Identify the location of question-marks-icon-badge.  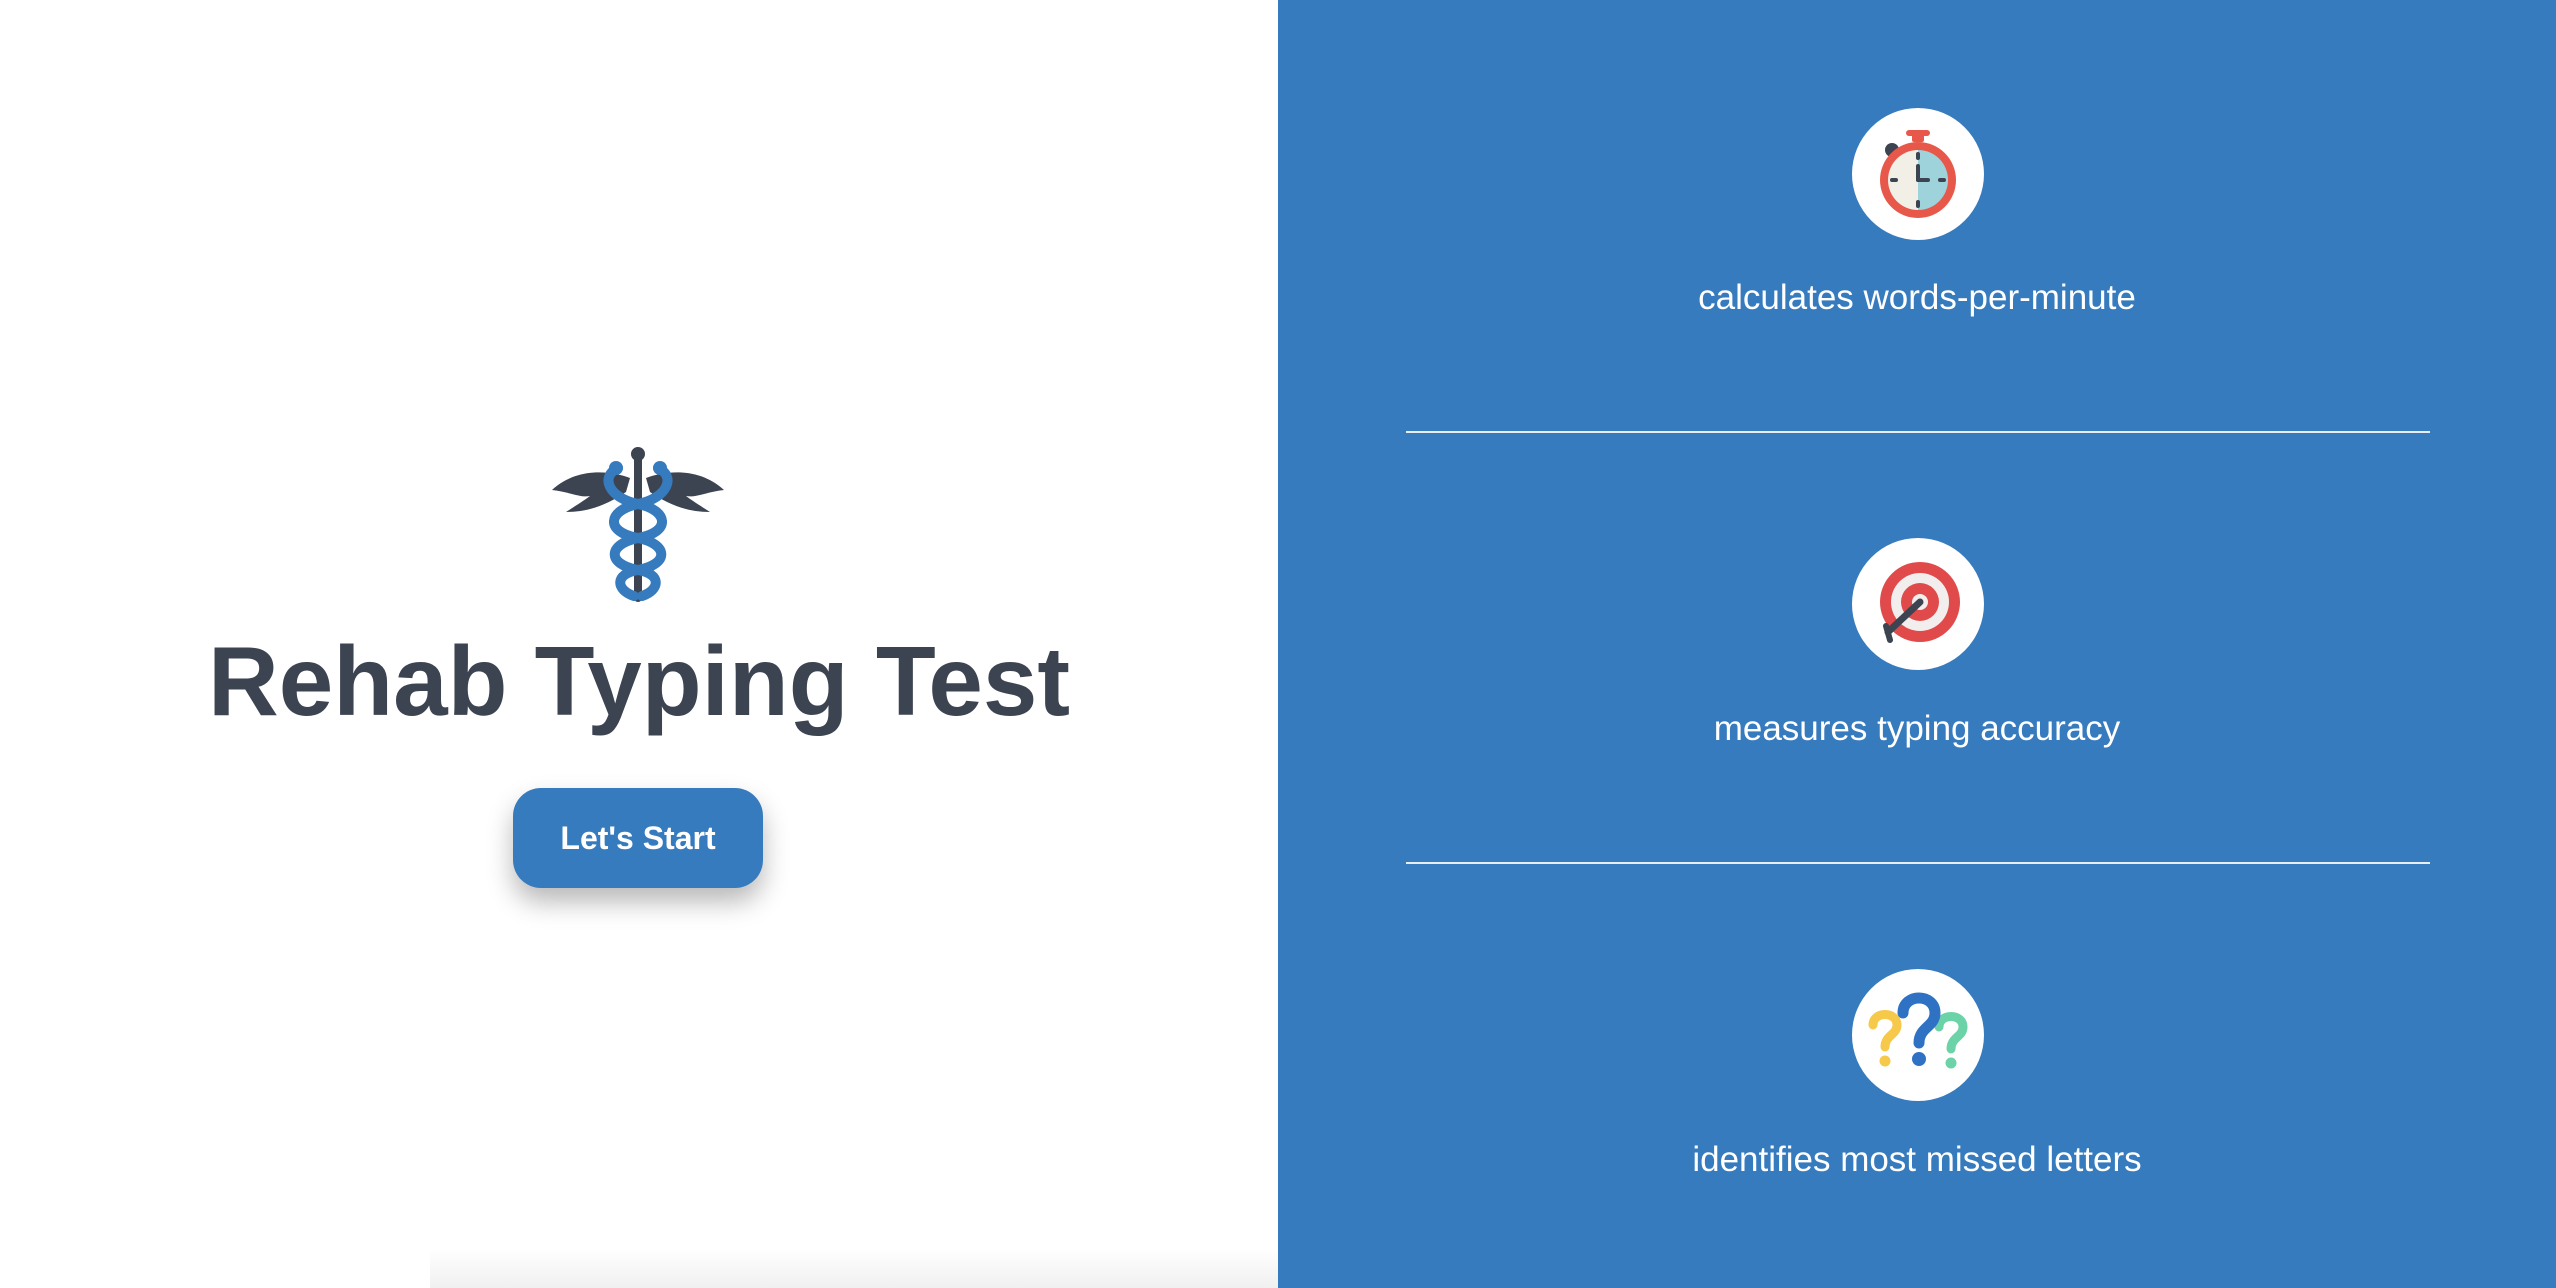
(1918, 1035).